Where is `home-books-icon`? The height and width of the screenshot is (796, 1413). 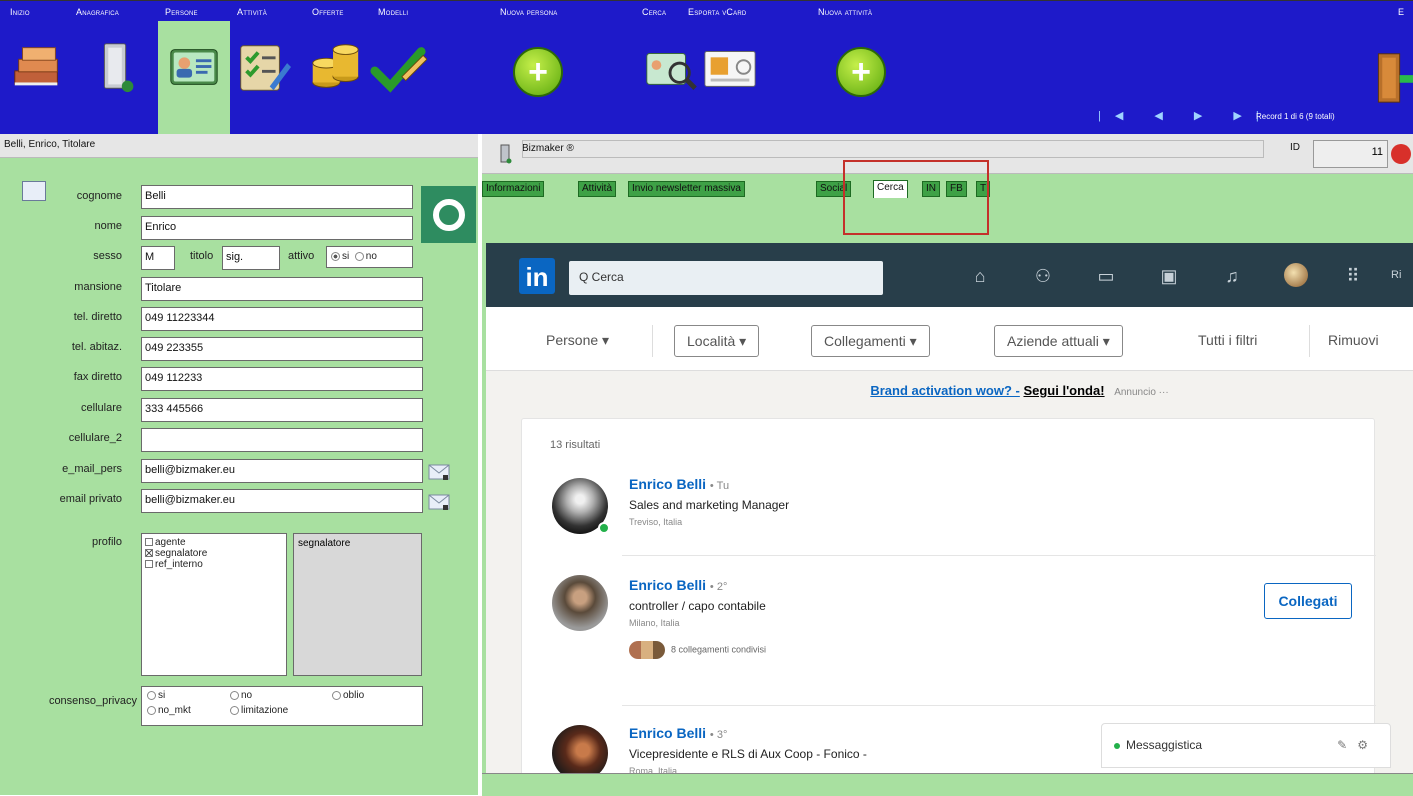 home-books-icon is located at coordinates (38, 67).